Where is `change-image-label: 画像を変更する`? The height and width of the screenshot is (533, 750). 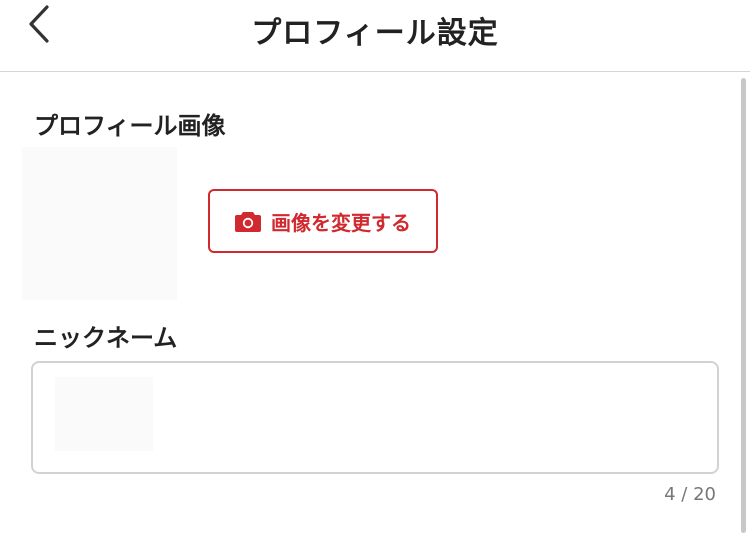
change-image-label: 画像を変更する is located at coordinates (341, 222).